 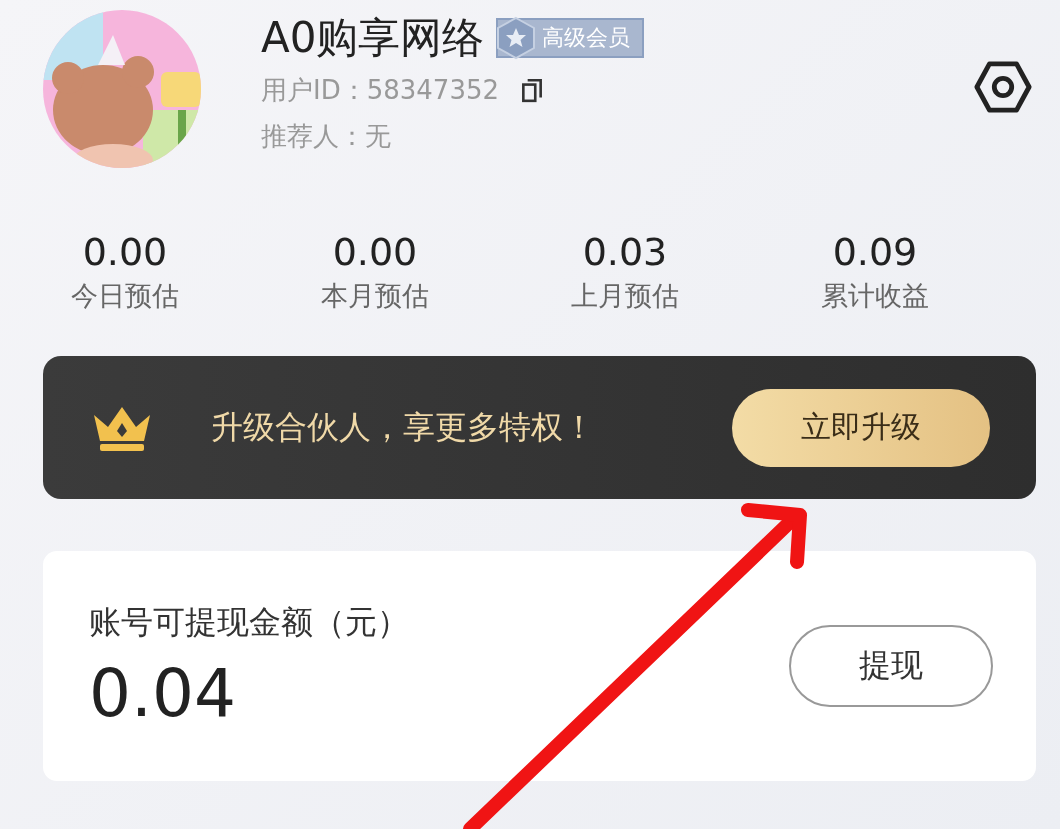 I want to click on member-badge: 高级会员, so click(x=570, y=38).